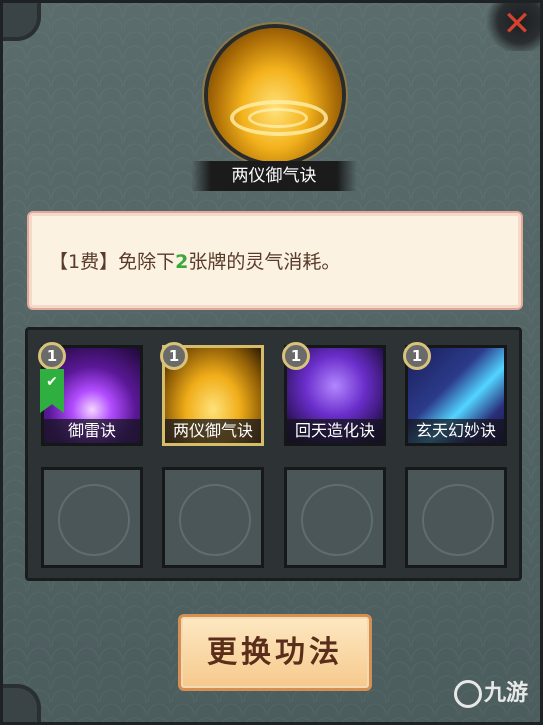 This screenshot has height=725, width=543. I want to click on card-label: 玄天幻妙诀, so click(456, 431).